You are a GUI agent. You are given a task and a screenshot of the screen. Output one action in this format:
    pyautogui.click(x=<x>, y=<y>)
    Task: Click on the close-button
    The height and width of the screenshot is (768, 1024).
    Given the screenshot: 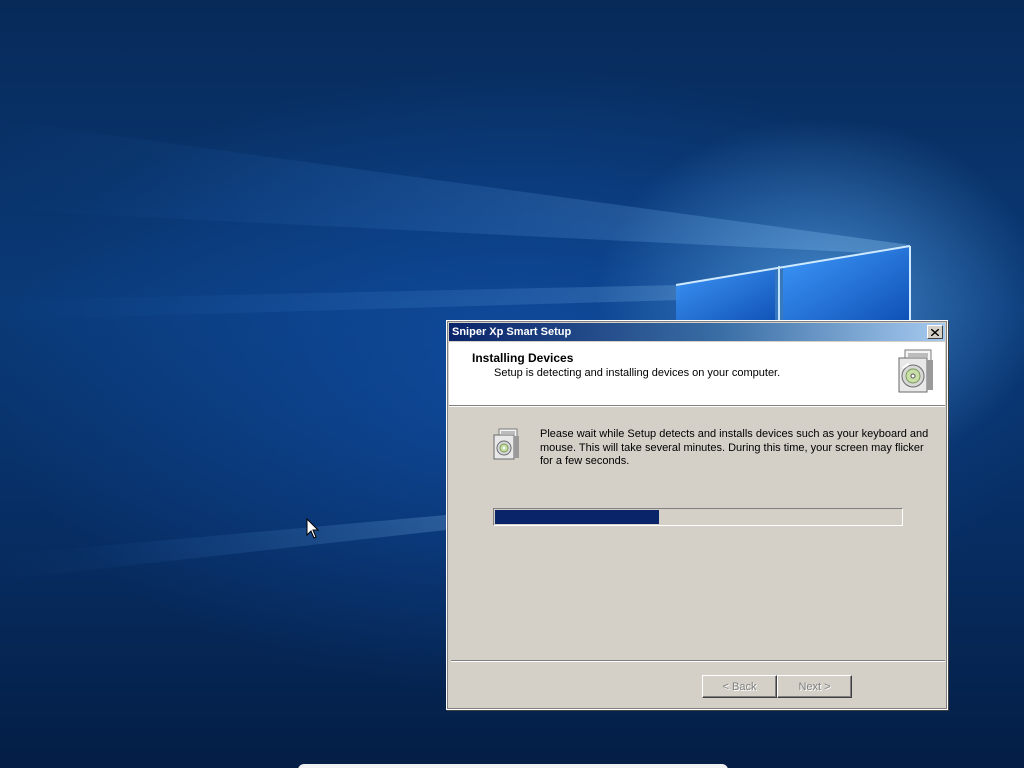 What is the action you would take?
    pyautogui.click(x=935, y=332)
    